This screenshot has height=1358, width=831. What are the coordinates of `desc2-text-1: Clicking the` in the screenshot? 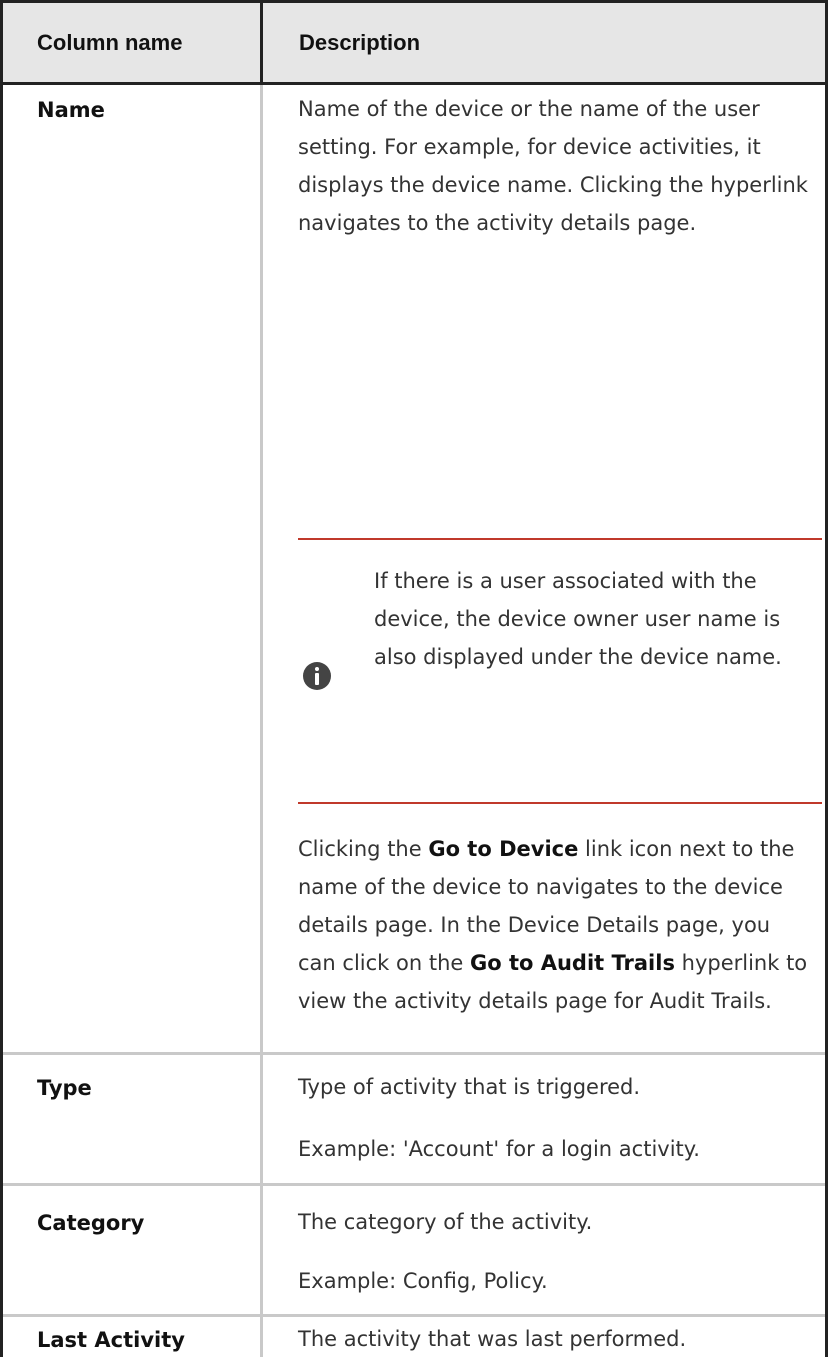 It's located at (363, 849).